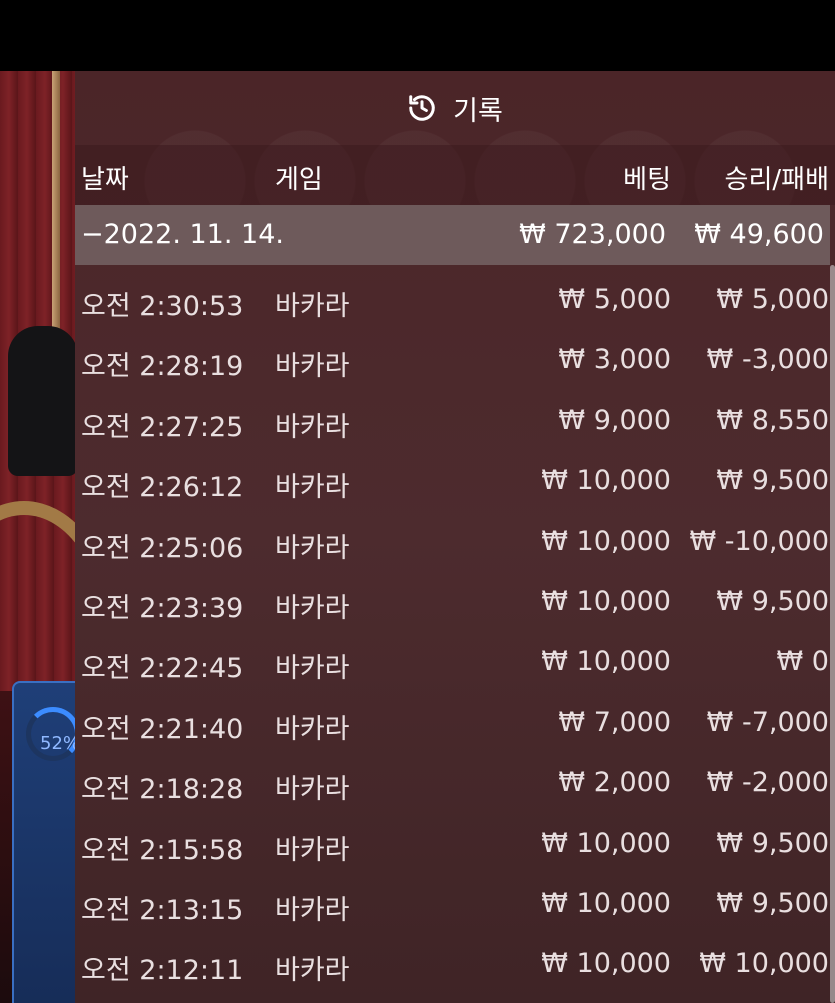 This screenshot has width=835, height=1003. Describe the element at coordinates (182, 234) in the screenshot. I see `summary-date: −2022. 11. 14.` at that location.